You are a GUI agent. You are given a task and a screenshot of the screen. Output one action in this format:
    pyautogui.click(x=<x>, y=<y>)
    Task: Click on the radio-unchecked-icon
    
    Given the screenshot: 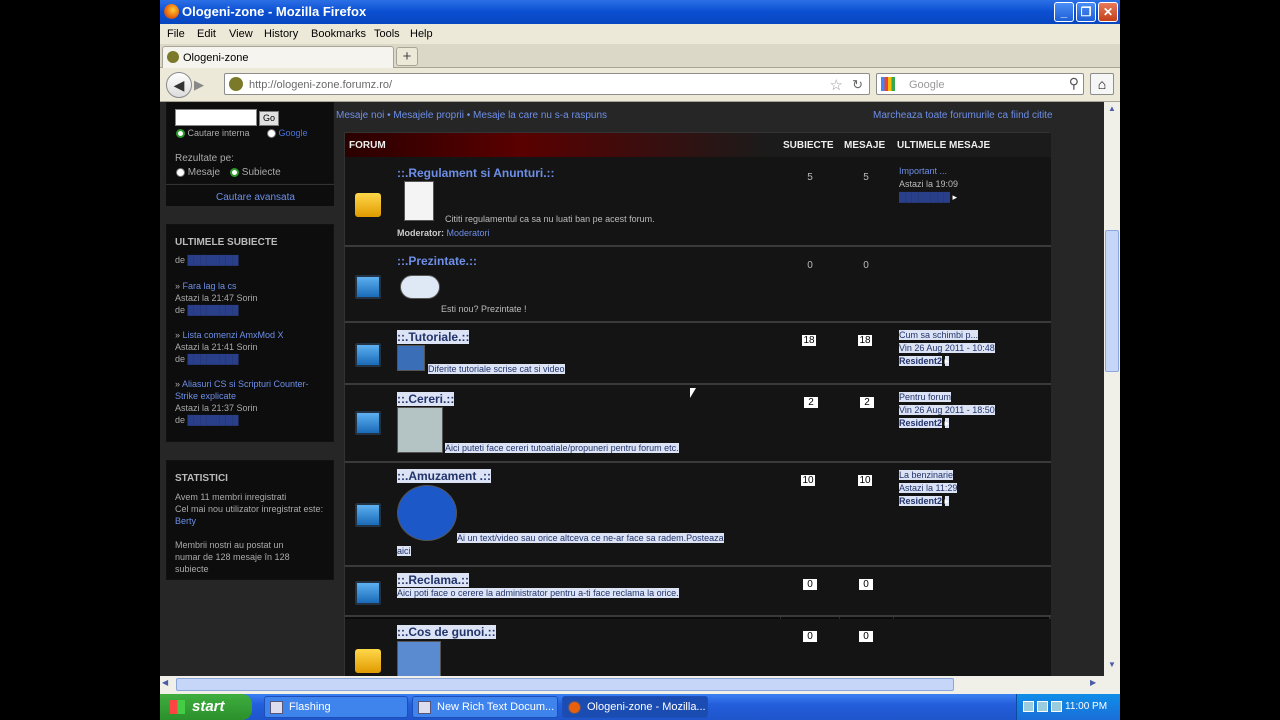 What is the action you would take?
    pyautogui.click(x=271, y=134)
    